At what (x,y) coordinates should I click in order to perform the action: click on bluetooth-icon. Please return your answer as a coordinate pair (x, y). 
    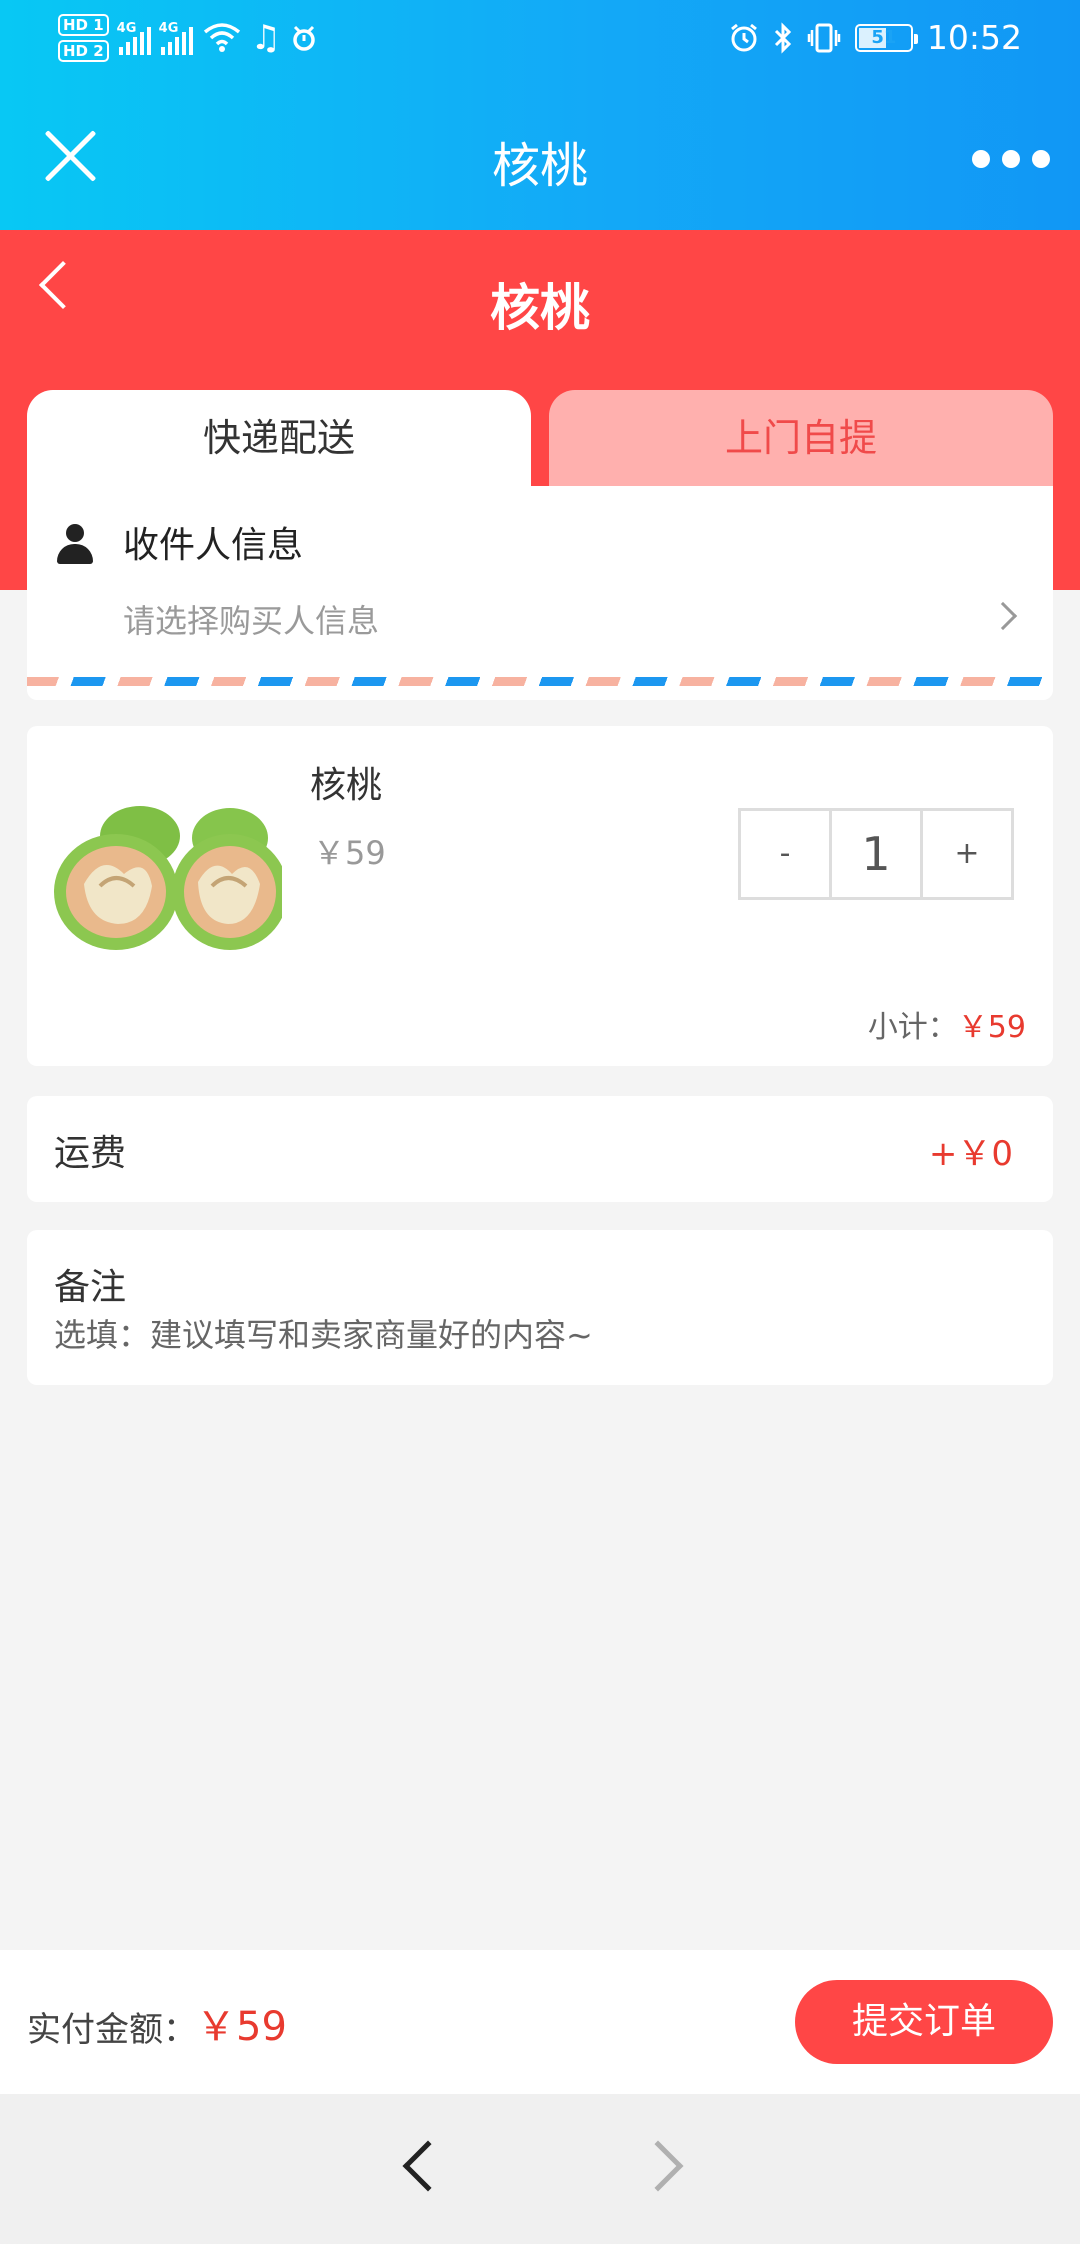
    Looking at the image, I should click on (783, 37).